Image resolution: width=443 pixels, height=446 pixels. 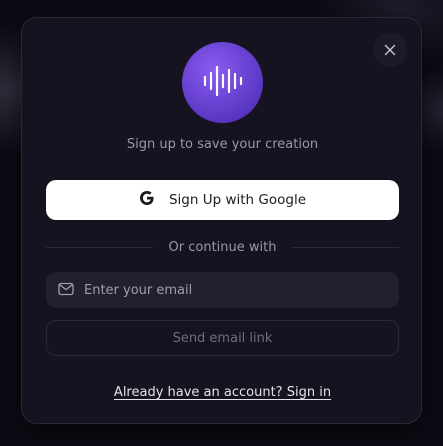 What do you see at coordinates (66, 290) in the screenshot?
I see `mail-icon` at bounding box center [66, 290].